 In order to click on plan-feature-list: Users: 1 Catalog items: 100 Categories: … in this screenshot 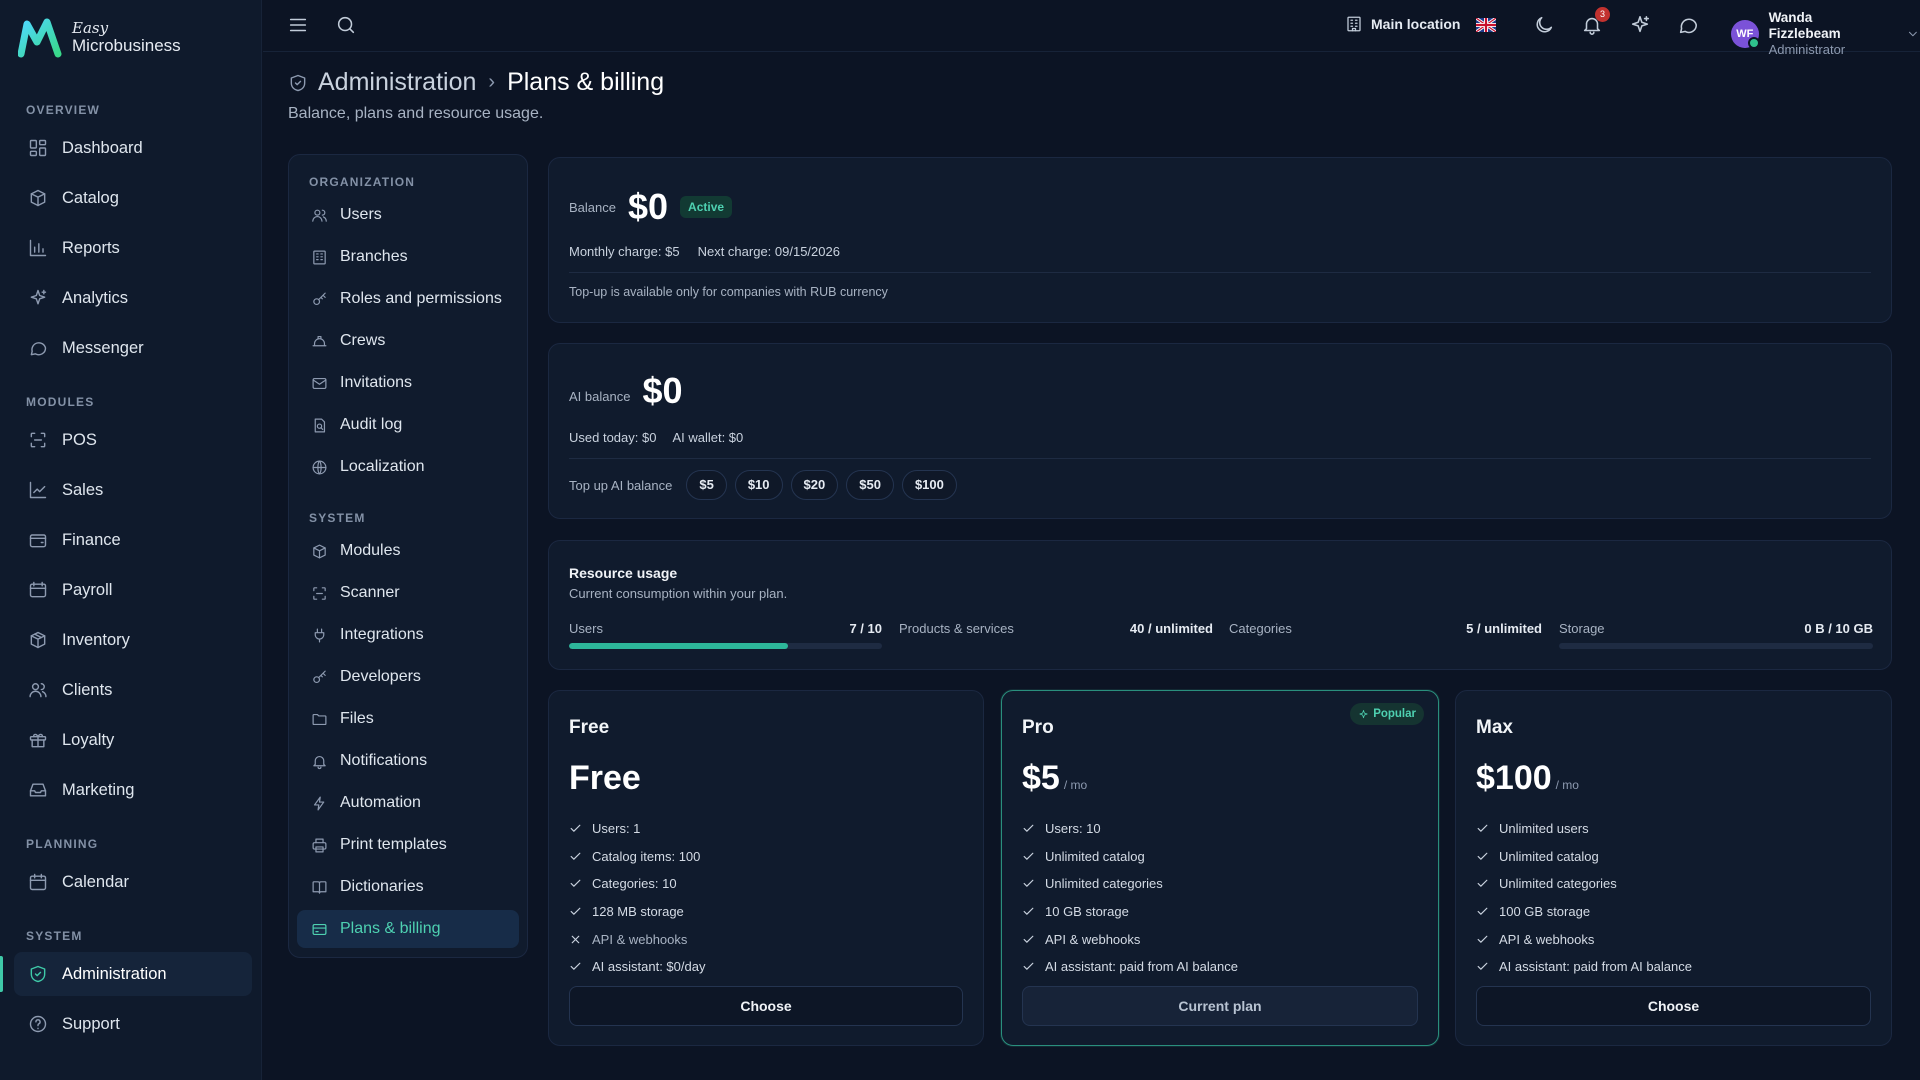, I will do `click(637, 898)`.